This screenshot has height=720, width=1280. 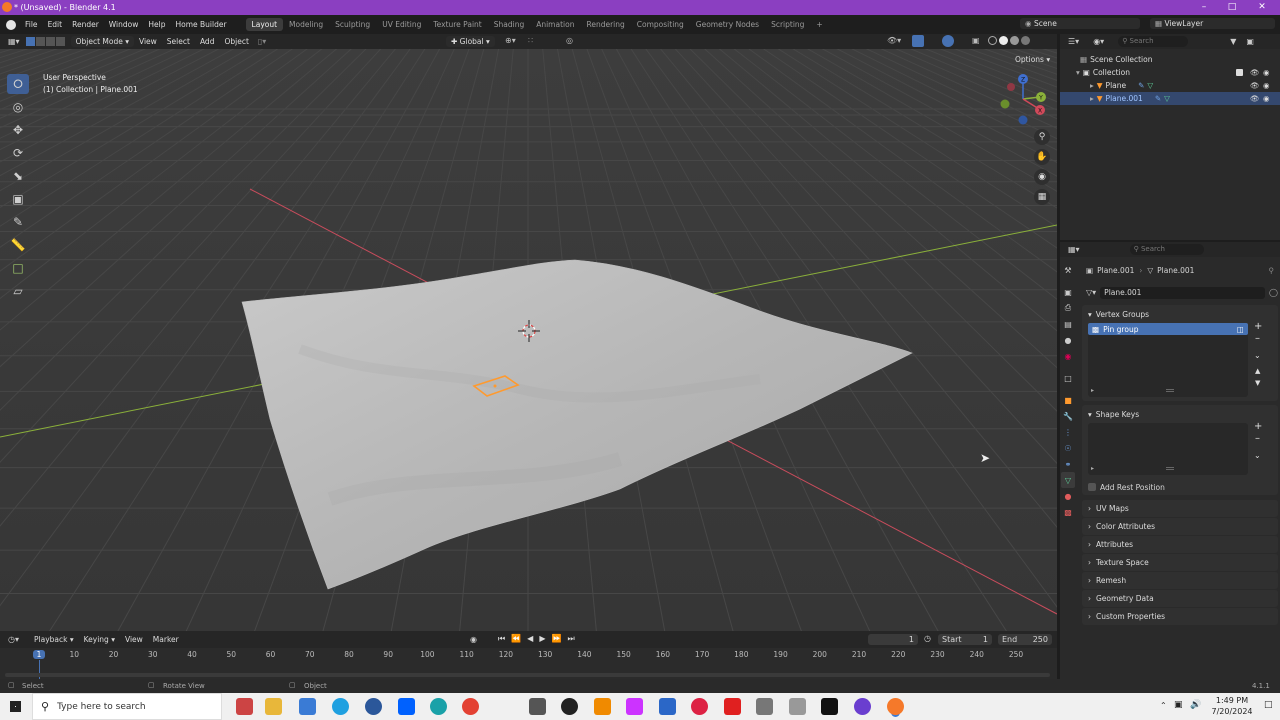 I want to click on material-shading-icon, so click(x=1014, y=40).